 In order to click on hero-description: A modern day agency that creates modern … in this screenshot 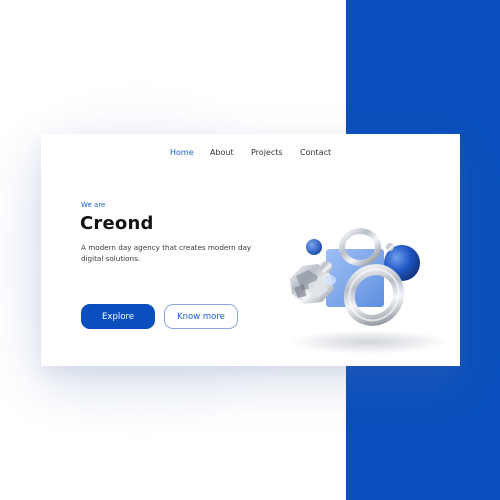, I will do `click(166, 253)`.